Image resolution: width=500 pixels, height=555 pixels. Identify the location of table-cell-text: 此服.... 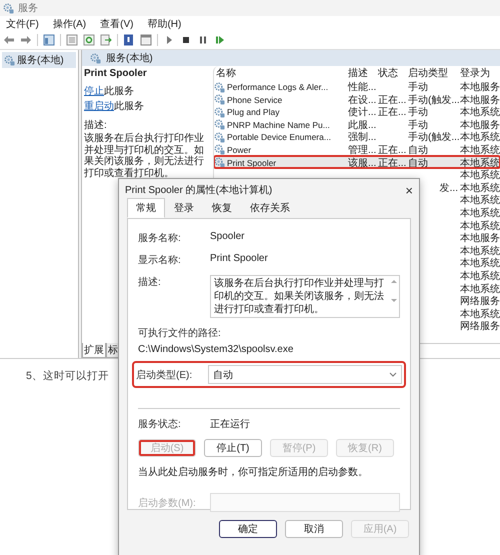
(361, 125).